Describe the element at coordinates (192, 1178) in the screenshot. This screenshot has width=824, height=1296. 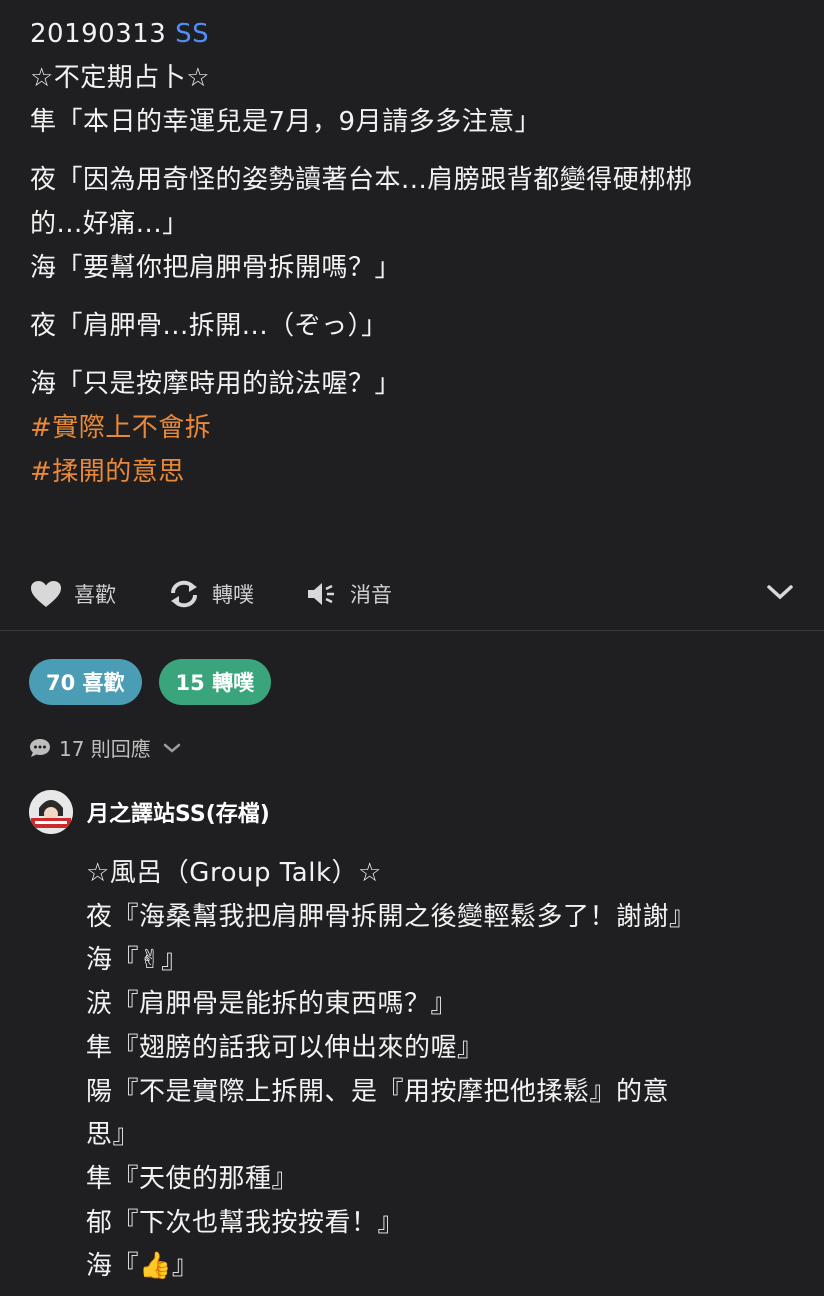
I see `reply-line: 隼『天使的那種』` at that location.